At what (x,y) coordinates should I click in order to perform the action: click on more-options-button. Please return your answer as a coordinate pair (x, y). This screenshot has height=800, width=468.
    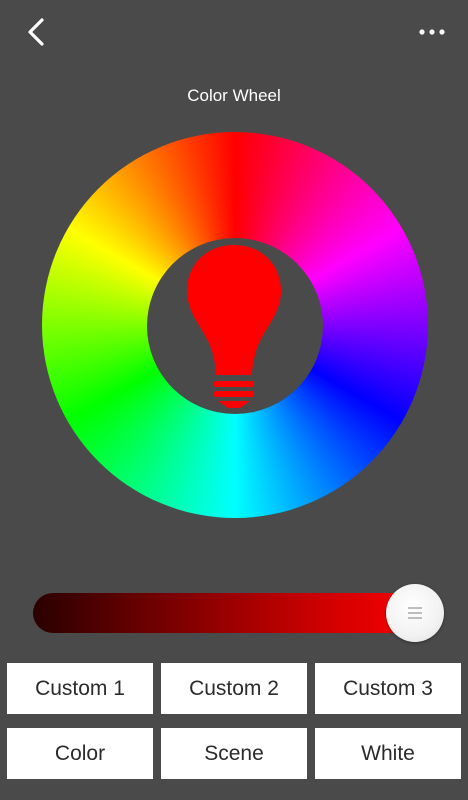
    Looking at the image, I should click on (432, 32).